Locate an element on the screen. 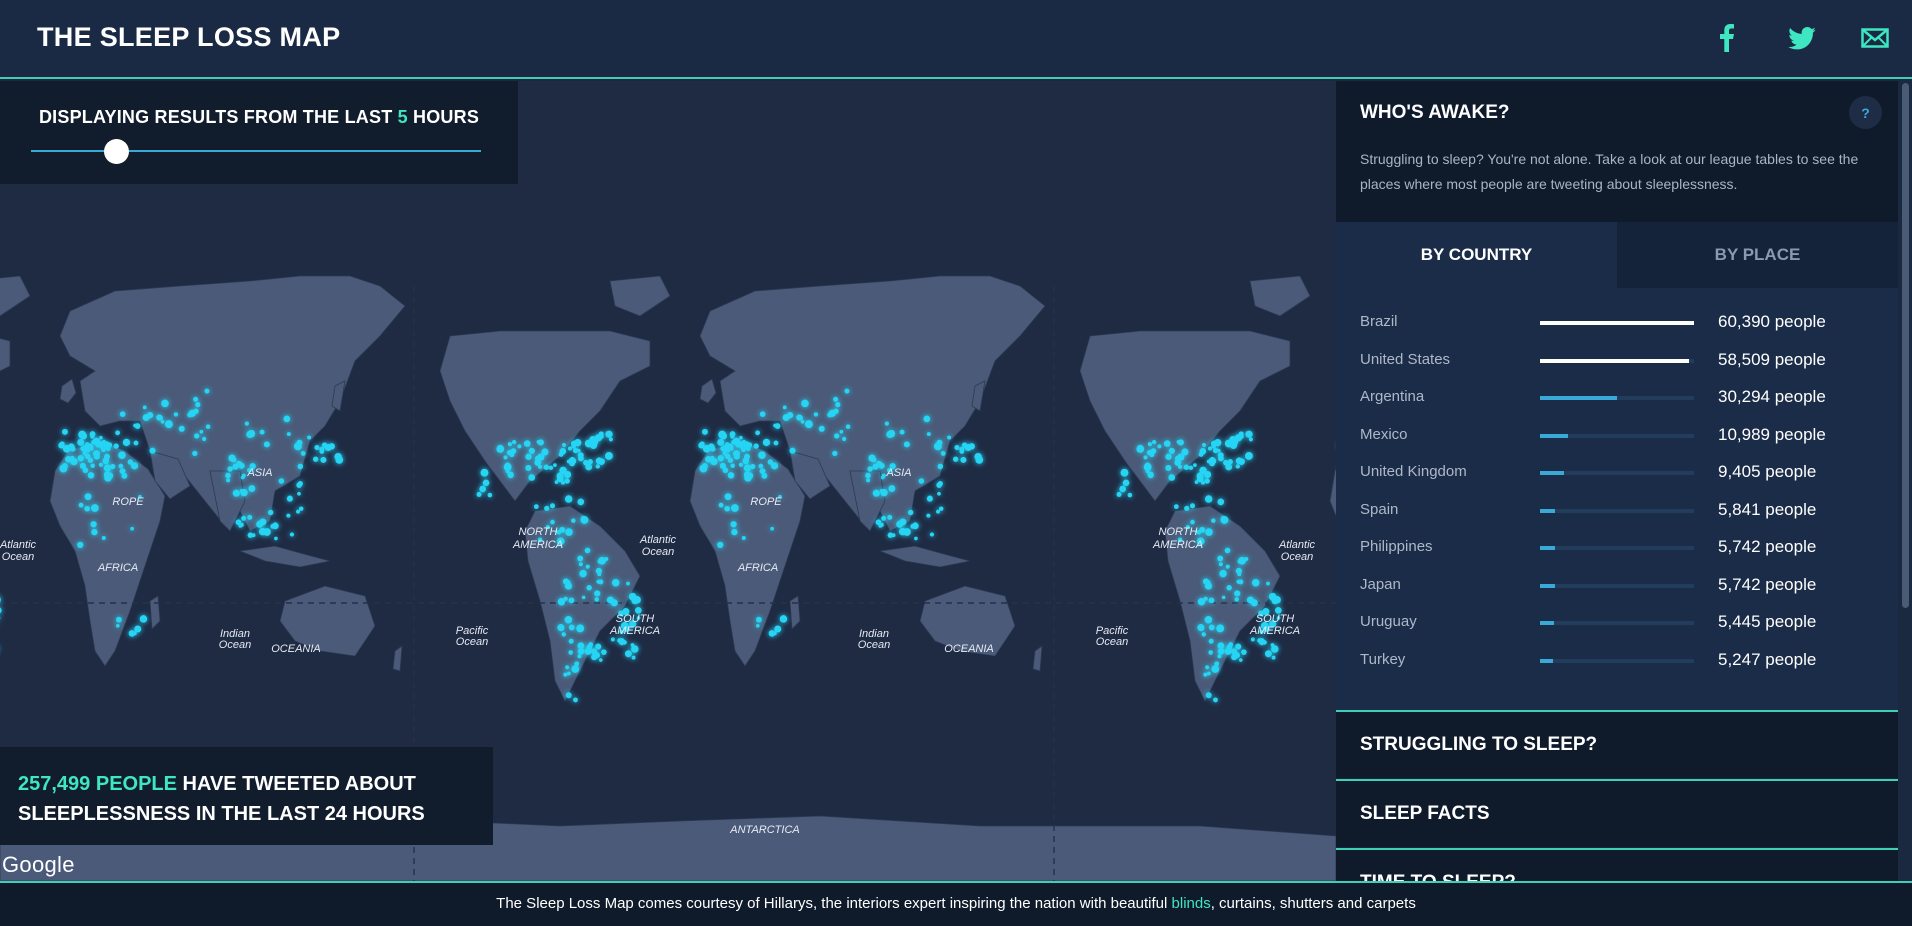 This screenshot has height=926, width=1912. accordion-time-to-sleep: TIME TO SLEEP? is located at coordinates (1617, 864).